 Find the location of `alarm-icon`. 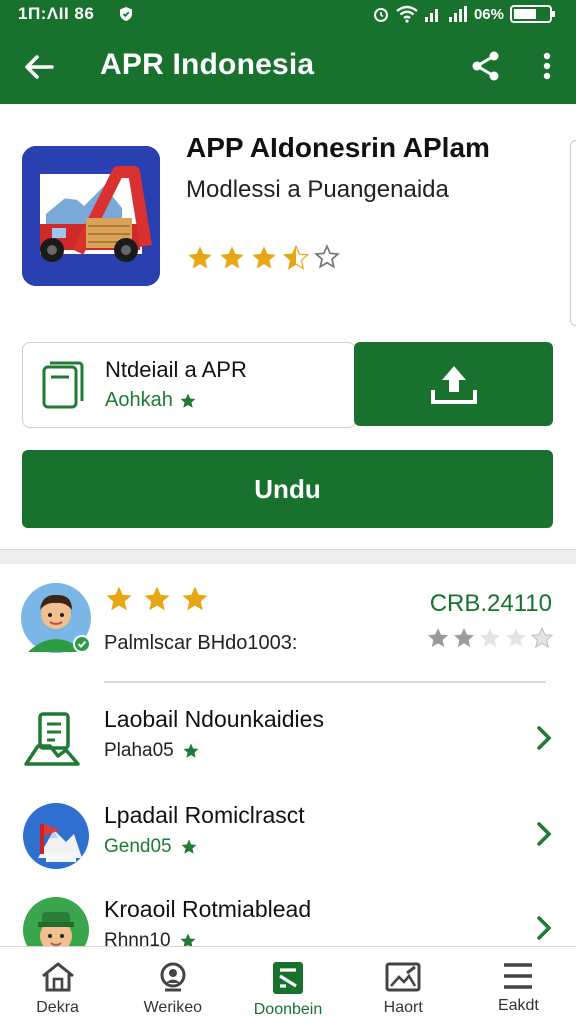

alarm-icon is located at coordinates (380, 15).